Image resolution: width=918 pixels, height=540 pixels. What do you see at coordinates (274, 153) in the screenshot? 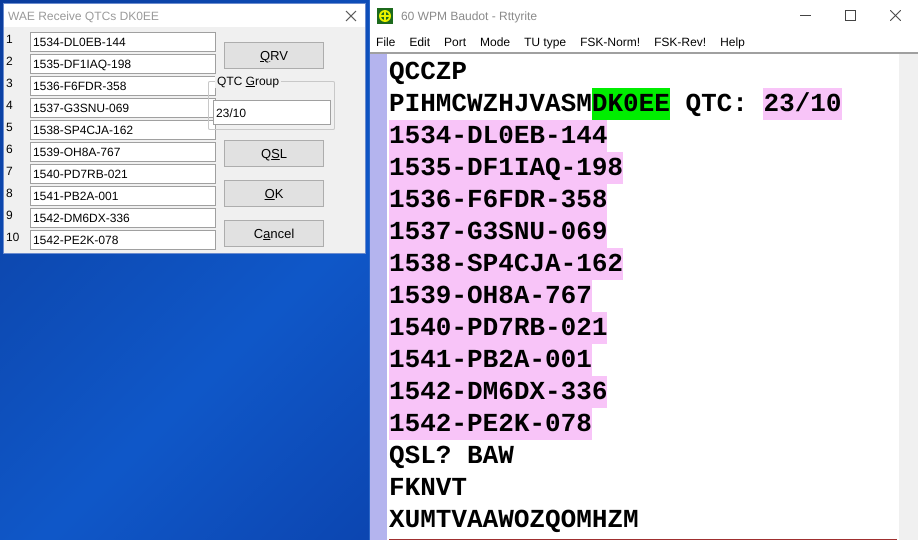
I see `dialog-button: QSL` at bounding box center [274, 153].